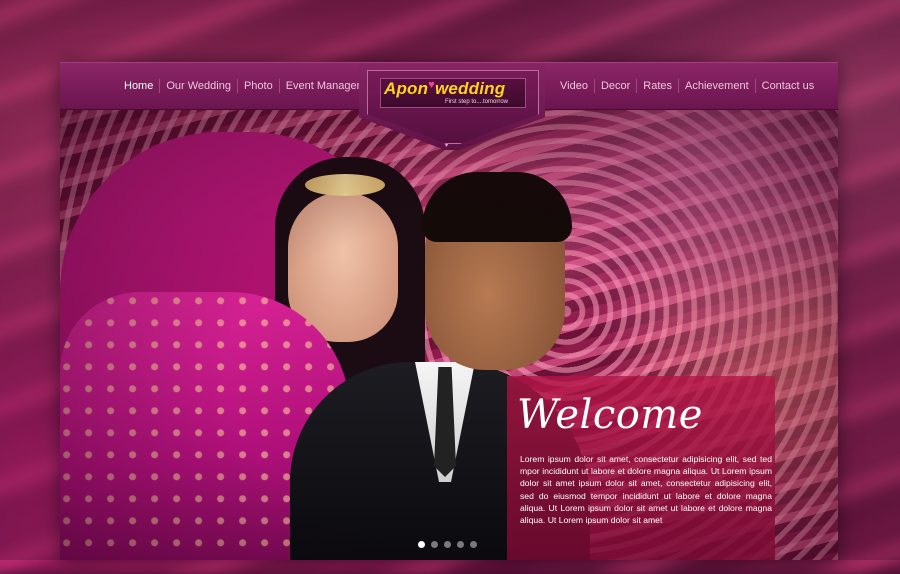 The height and width of the screenshot is (574, 900). I want to click on nav-our-wedding: Our Wedding, so click(198, 86).